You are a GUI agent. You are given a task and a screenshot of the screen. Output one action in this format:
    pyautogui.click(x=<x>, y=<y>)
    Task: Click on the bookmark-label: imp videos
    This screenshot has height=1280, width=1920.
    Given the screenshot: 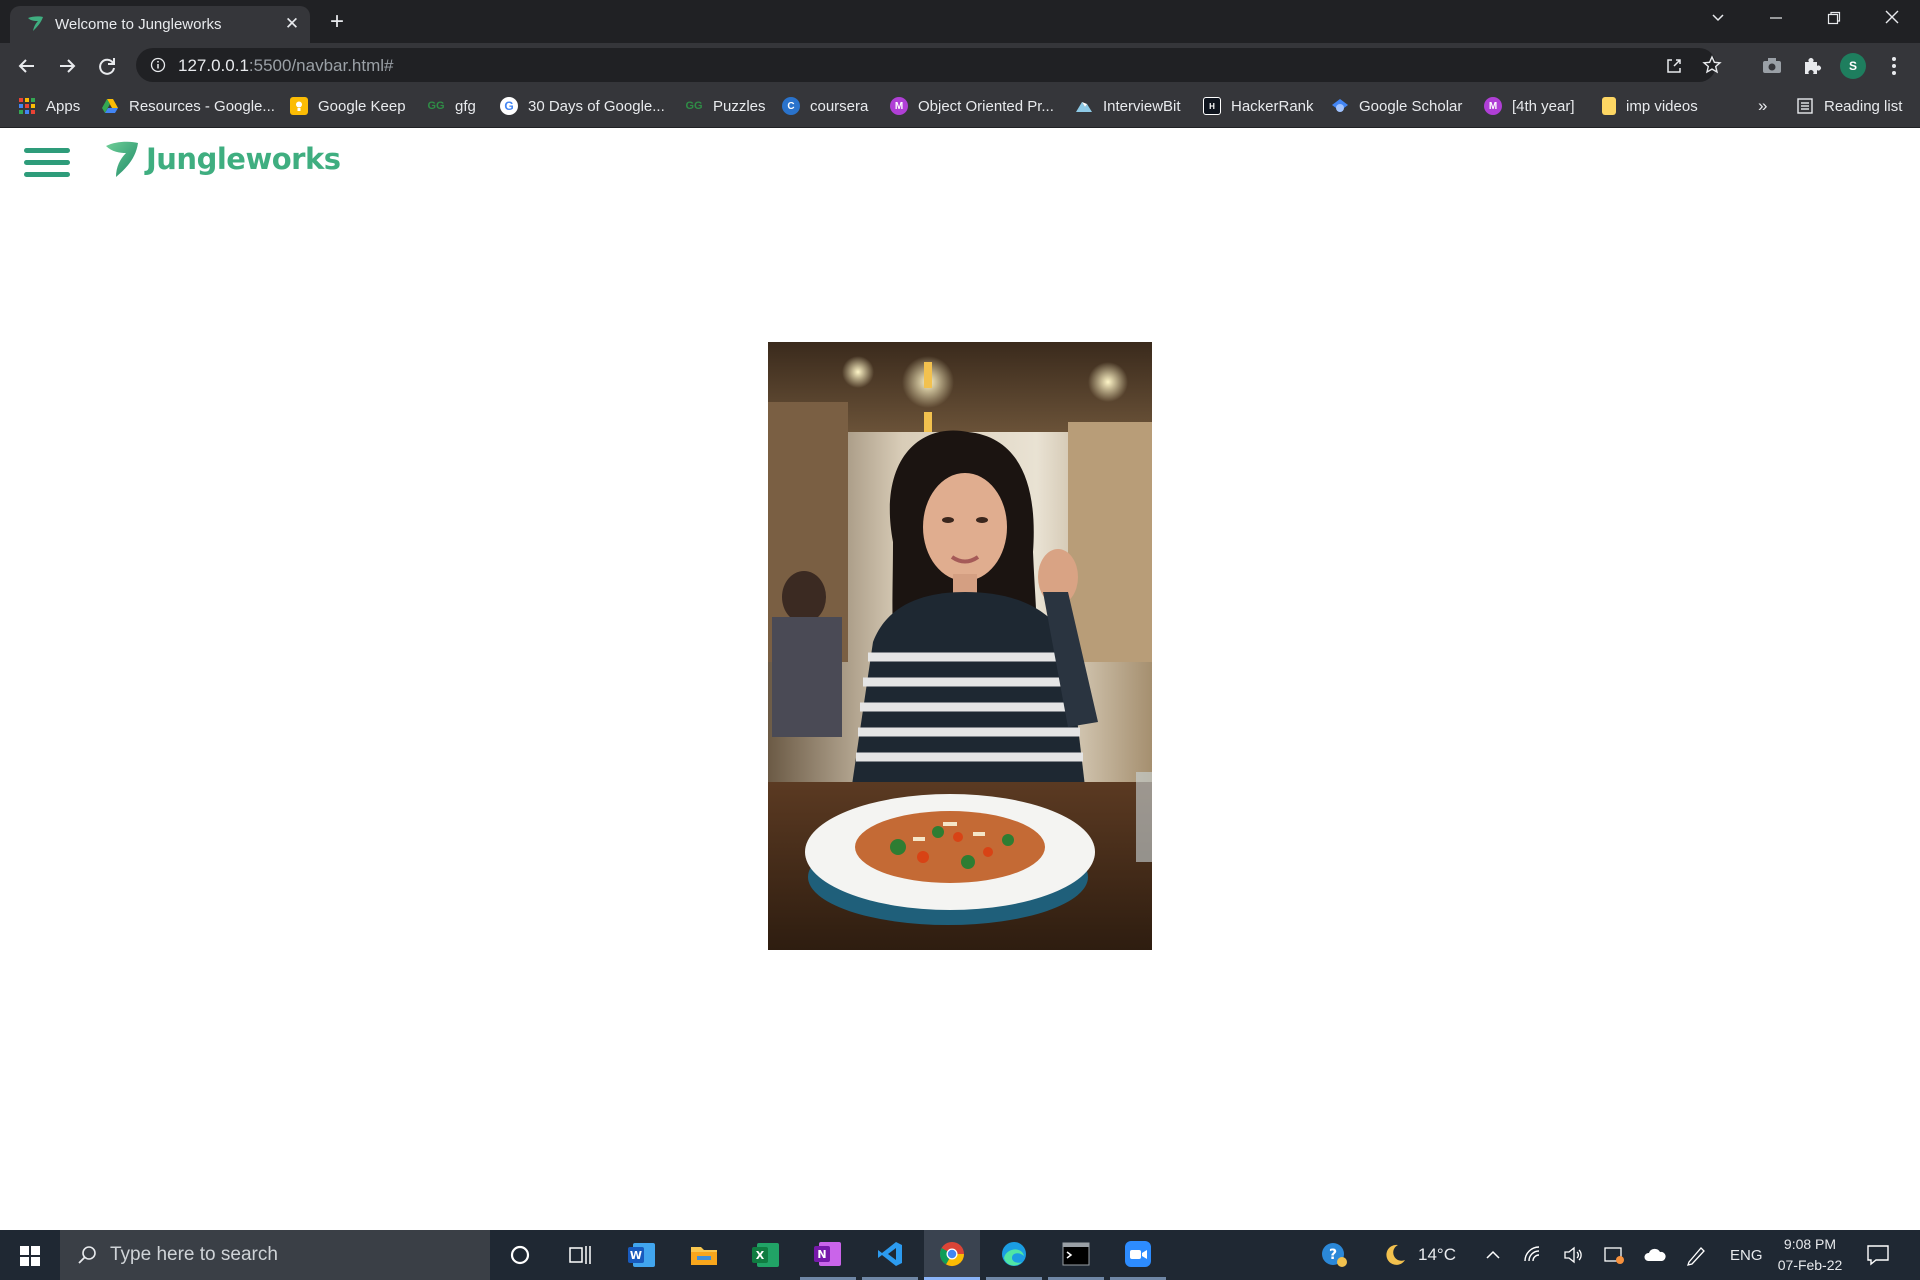 What is the action you would take?
    pyautogui.click(x=1662, y=106)
    